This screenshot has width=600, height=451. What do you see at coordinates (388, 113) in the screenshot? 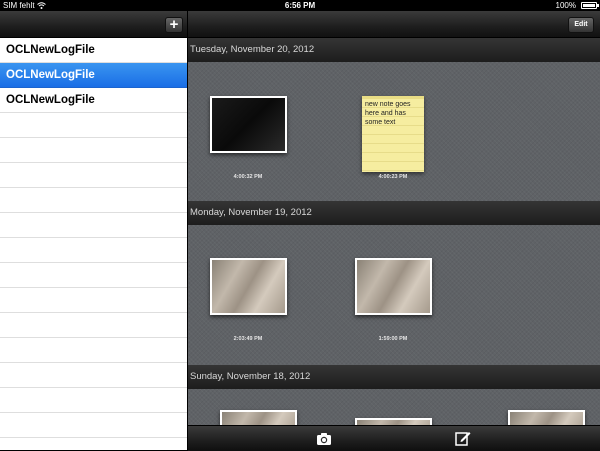
I see `note-text: new note goes here and has some text` at bounding box center [388, 113].